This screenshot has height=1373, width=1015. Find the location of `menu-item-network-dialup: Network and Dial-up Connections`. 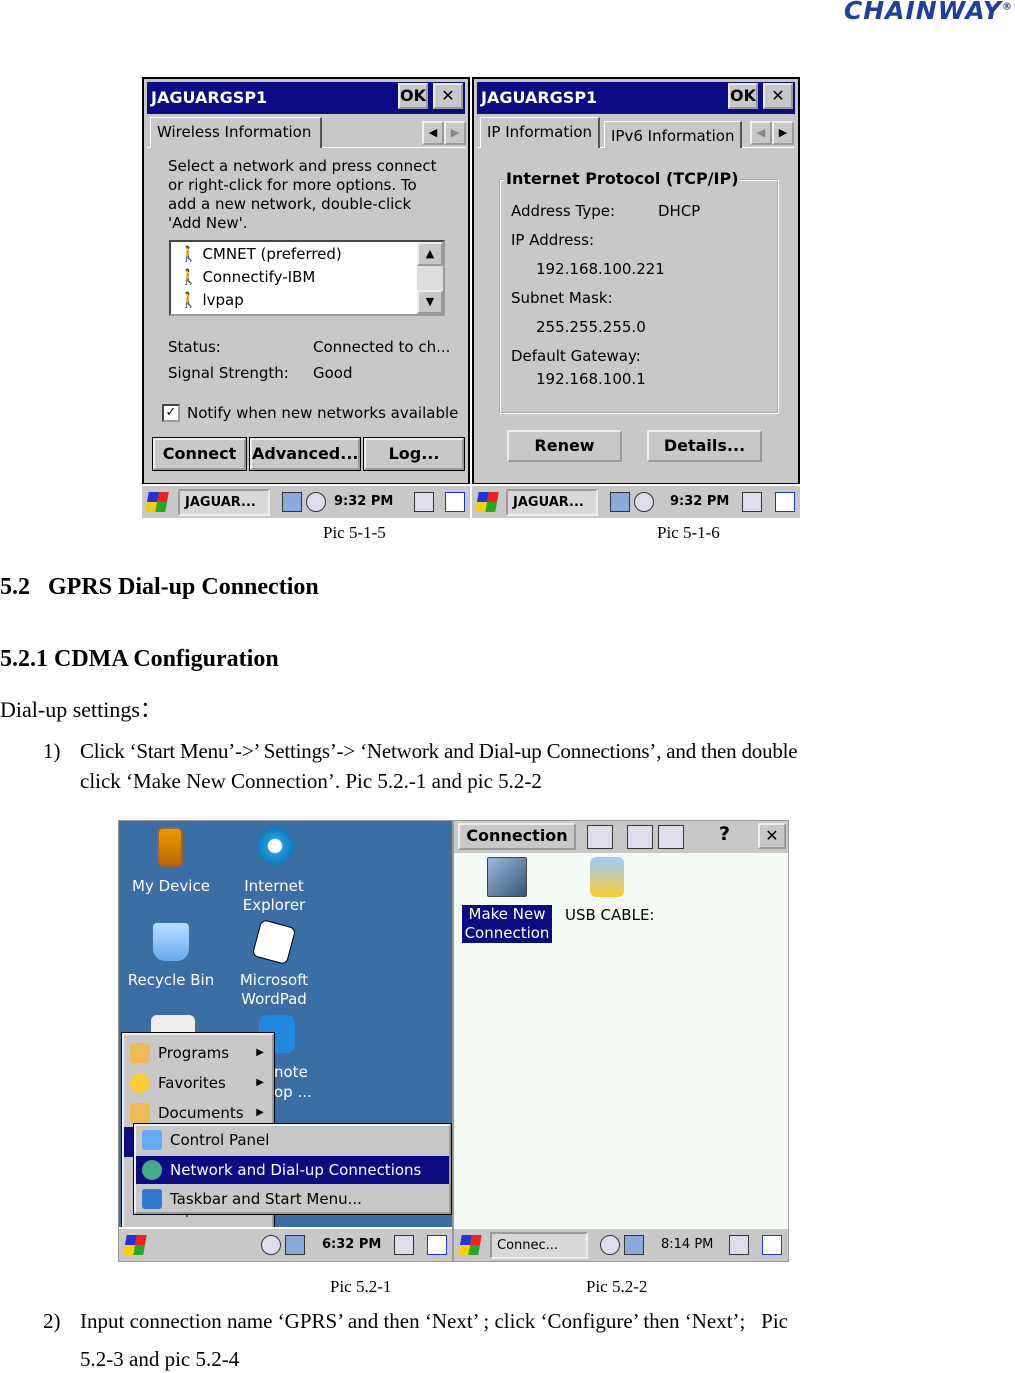

menu-item-network-dialup: Network and Dial-up Connections is located at coordinates (292, 1170).